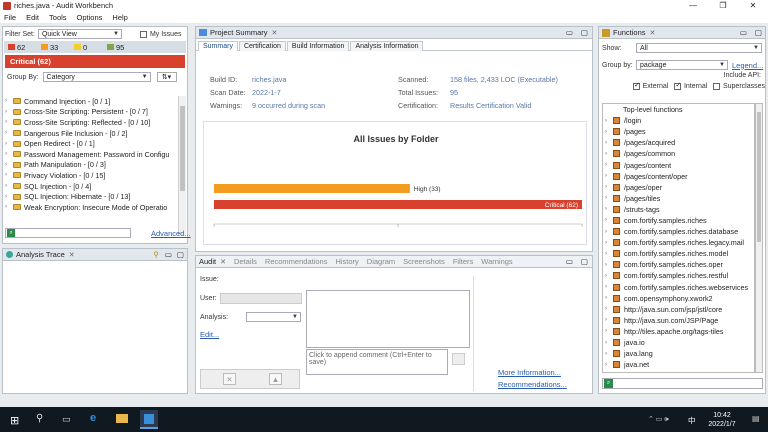 The width and height of the screenshot is (768, 432). What do you see at coordinates (166, 77) in the screenshot?
I see `sort-button: ⇅▾` at bounding box center [166, 77].